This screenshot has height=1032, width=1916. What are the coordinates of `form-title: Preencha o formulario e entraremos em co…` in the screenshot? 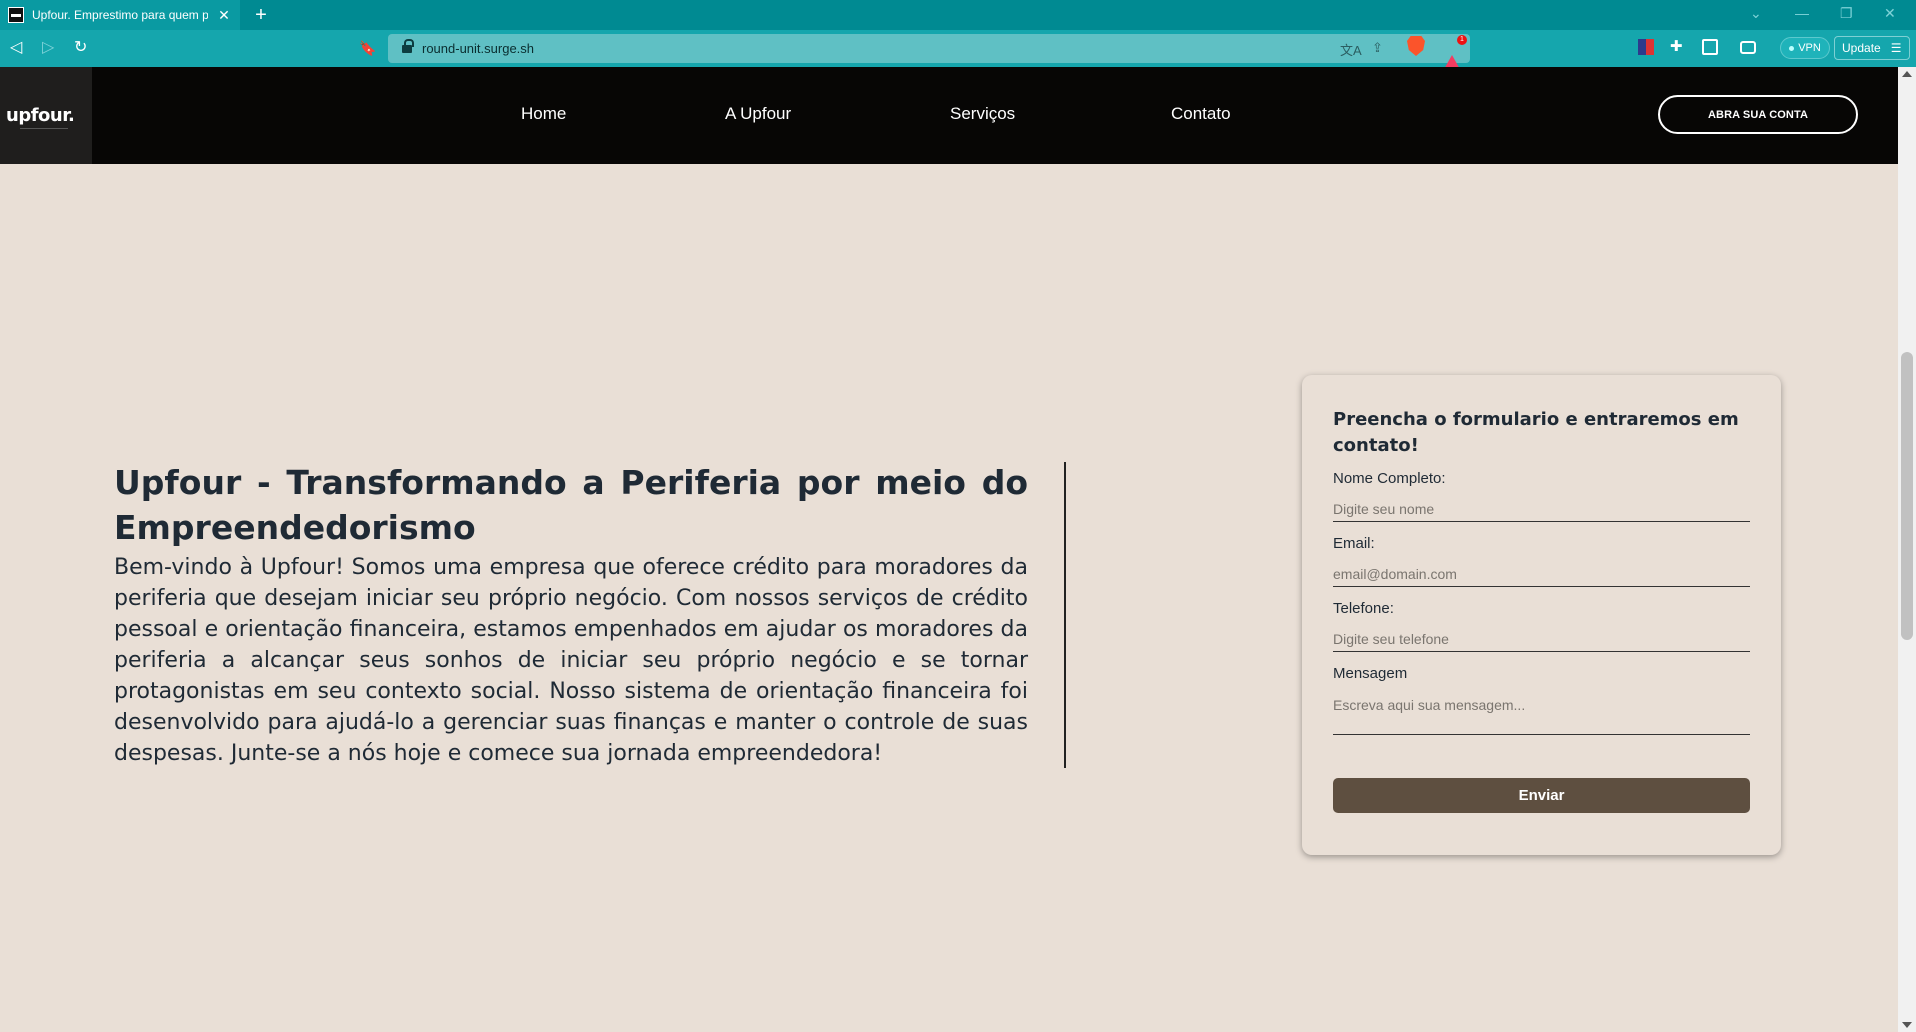 It's located at (1536, 432).